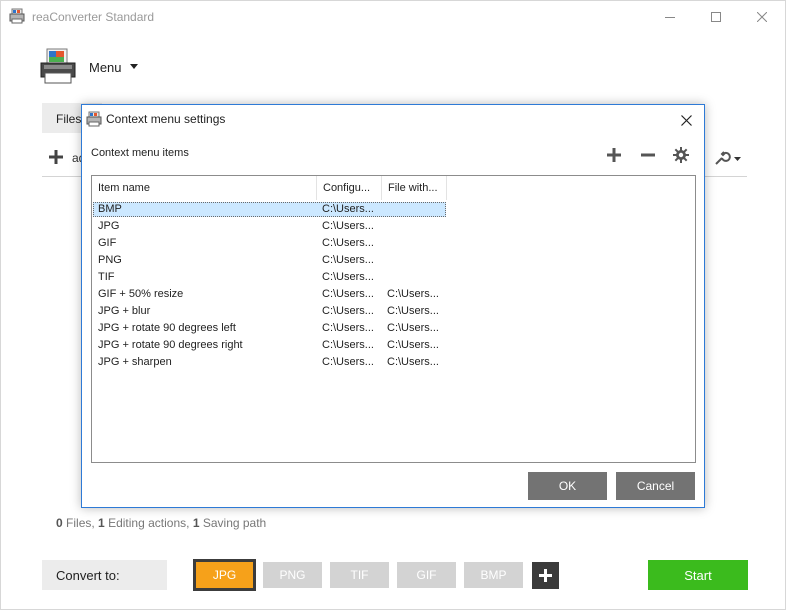 The height and width of the screenshot is (610, 786). I want to click on item-name: JPG + rotate 90 degrees left, so click(167, 328).